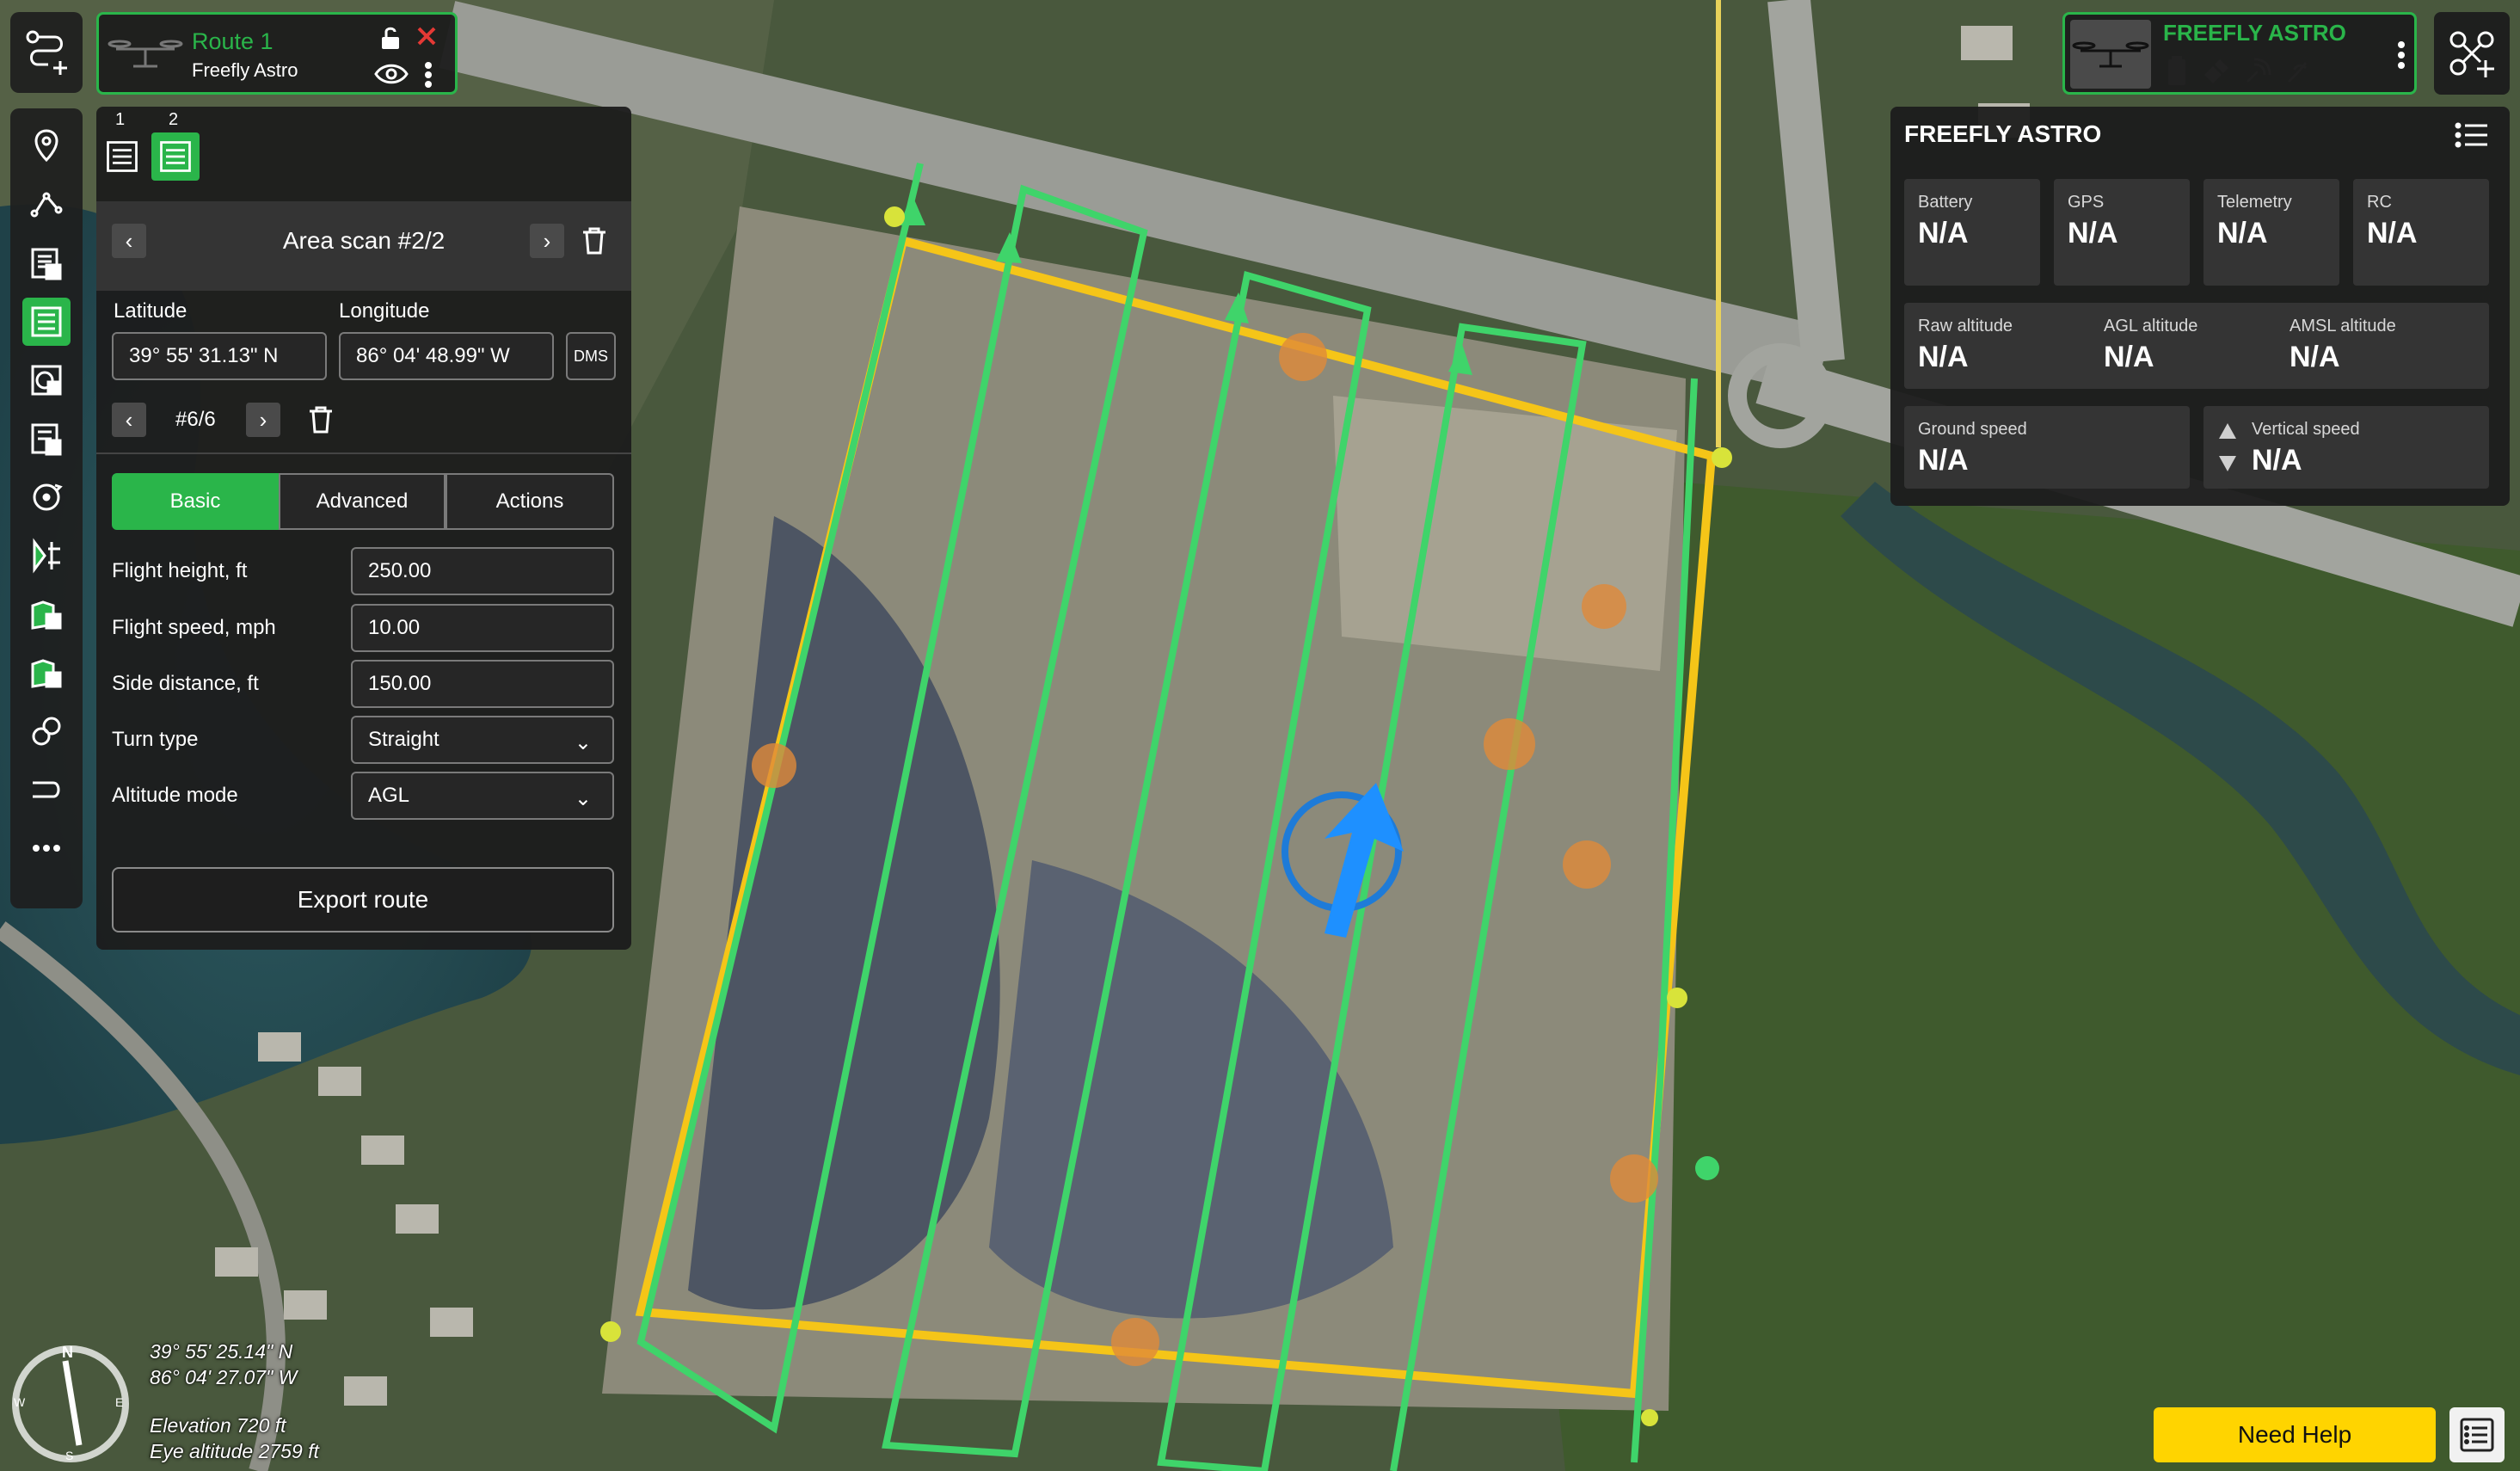  Describe the element at coordinates (483, 796) in the screenshot. I see `altitude-mode-select: AGL ⌄` at that location.